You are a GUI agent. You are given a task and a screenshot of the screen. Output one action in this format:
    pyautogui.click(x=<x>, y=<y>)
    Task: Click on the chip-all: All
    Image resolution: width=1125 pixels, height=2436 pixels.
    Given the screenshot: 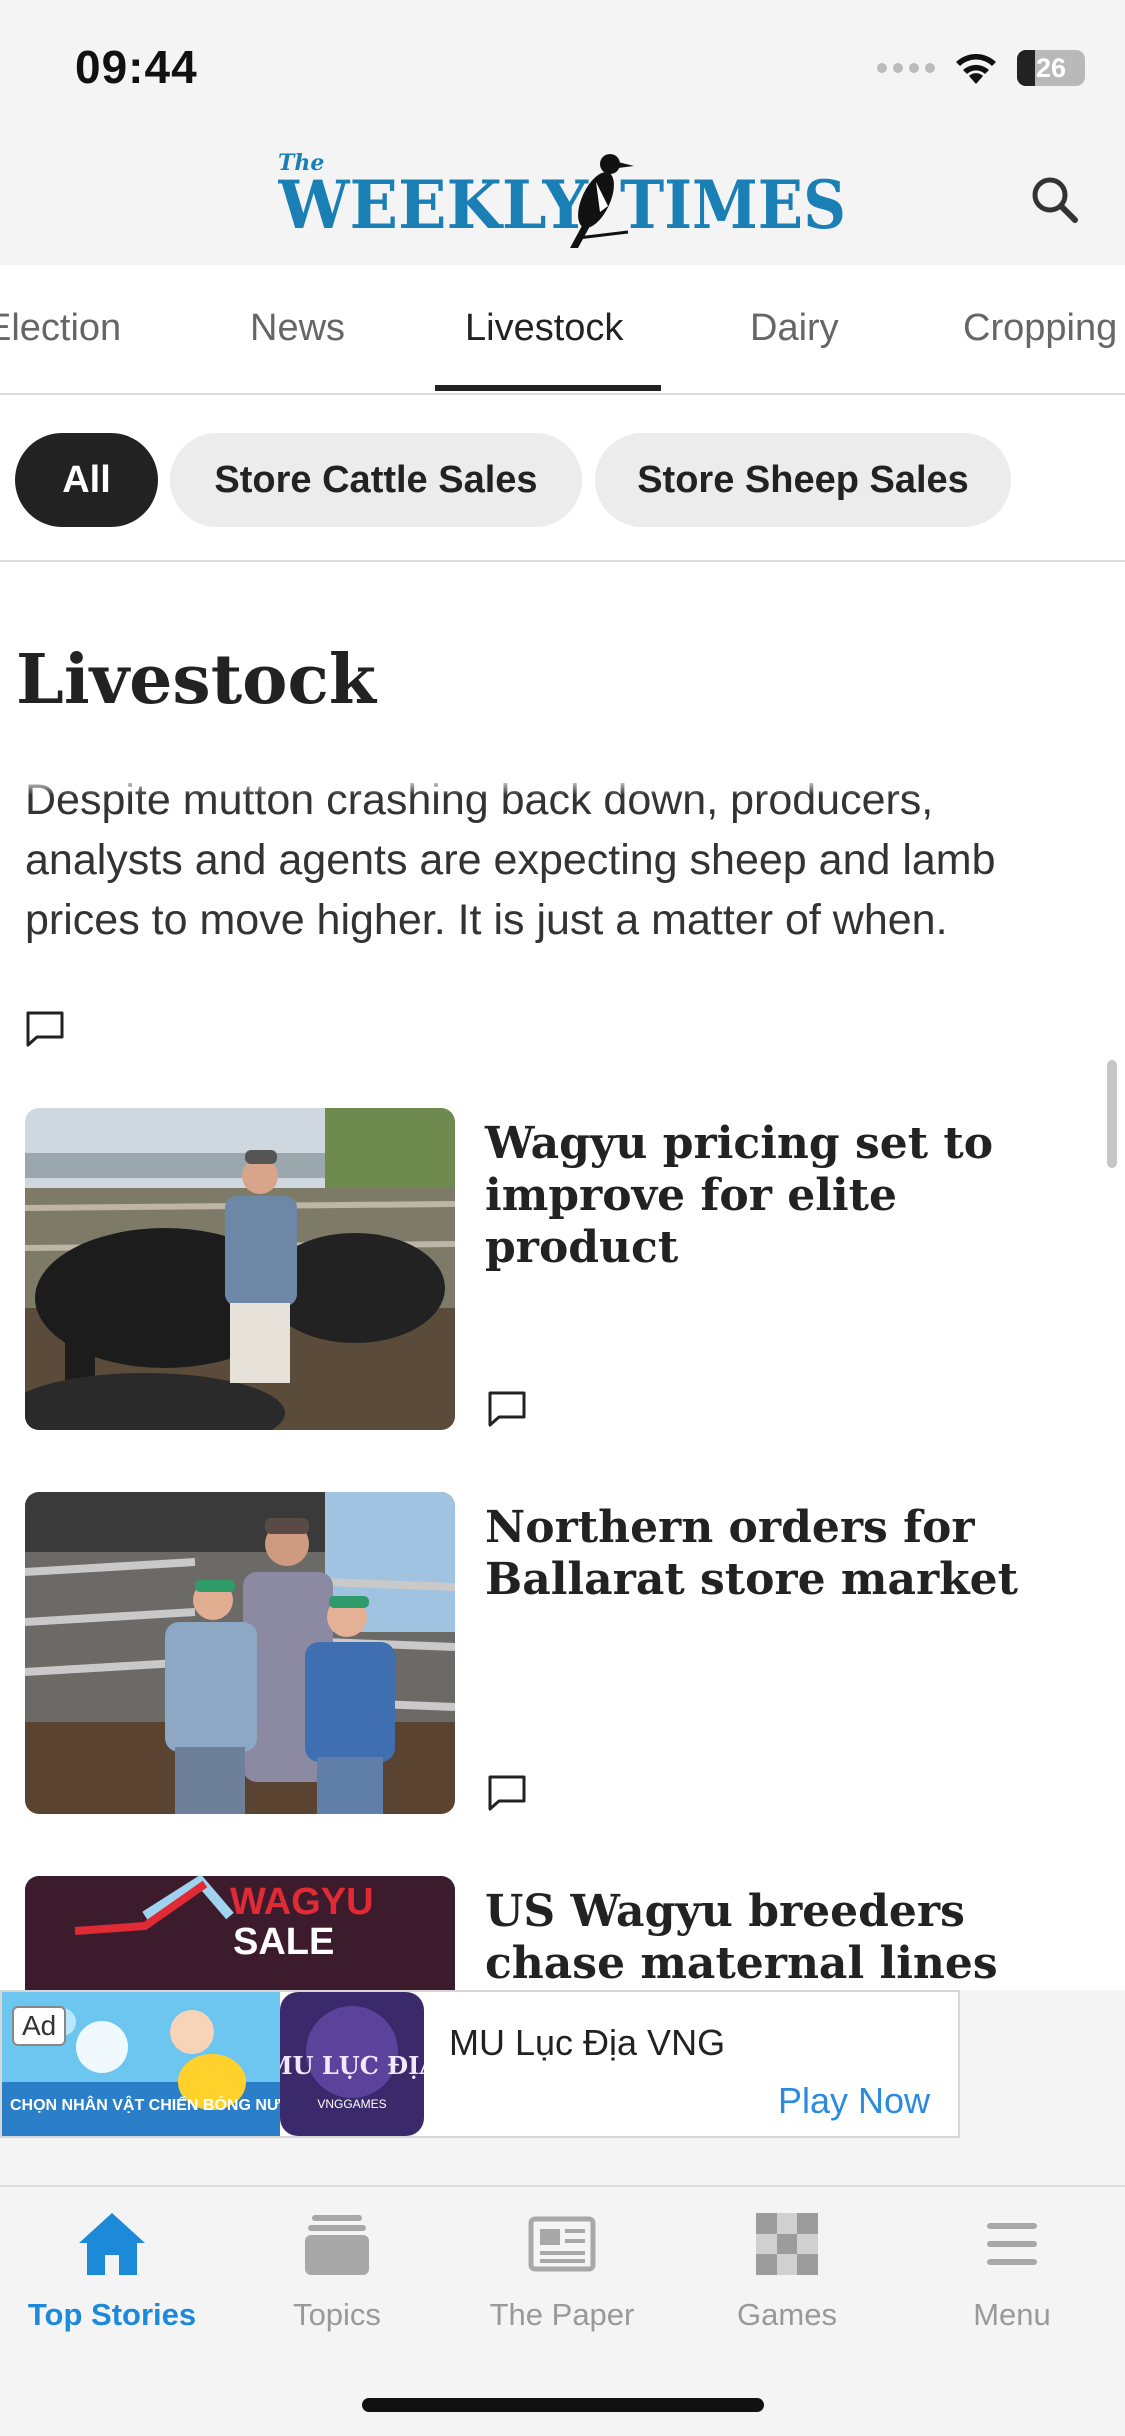 What is the action you would take?
    pyautogui.click(x=86, y=480)
    